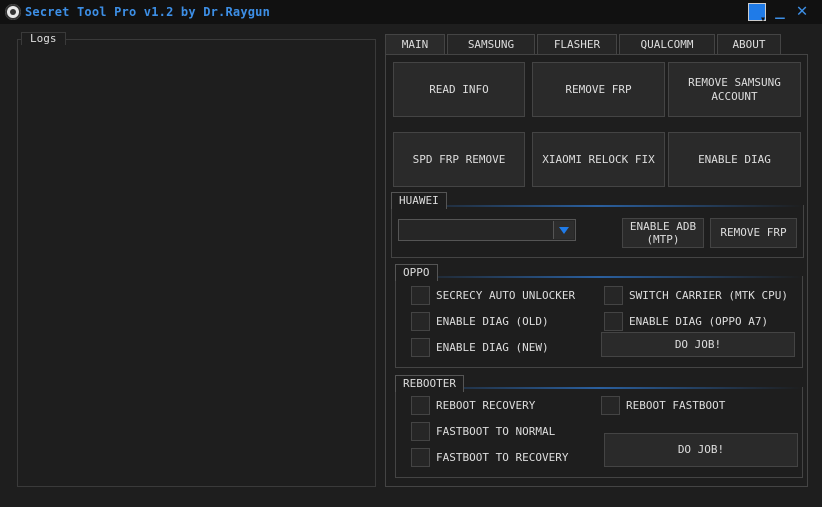  Describe the element at coordinates (563, 230) in the screenshot. I see `chevron-down-icon` at that location.